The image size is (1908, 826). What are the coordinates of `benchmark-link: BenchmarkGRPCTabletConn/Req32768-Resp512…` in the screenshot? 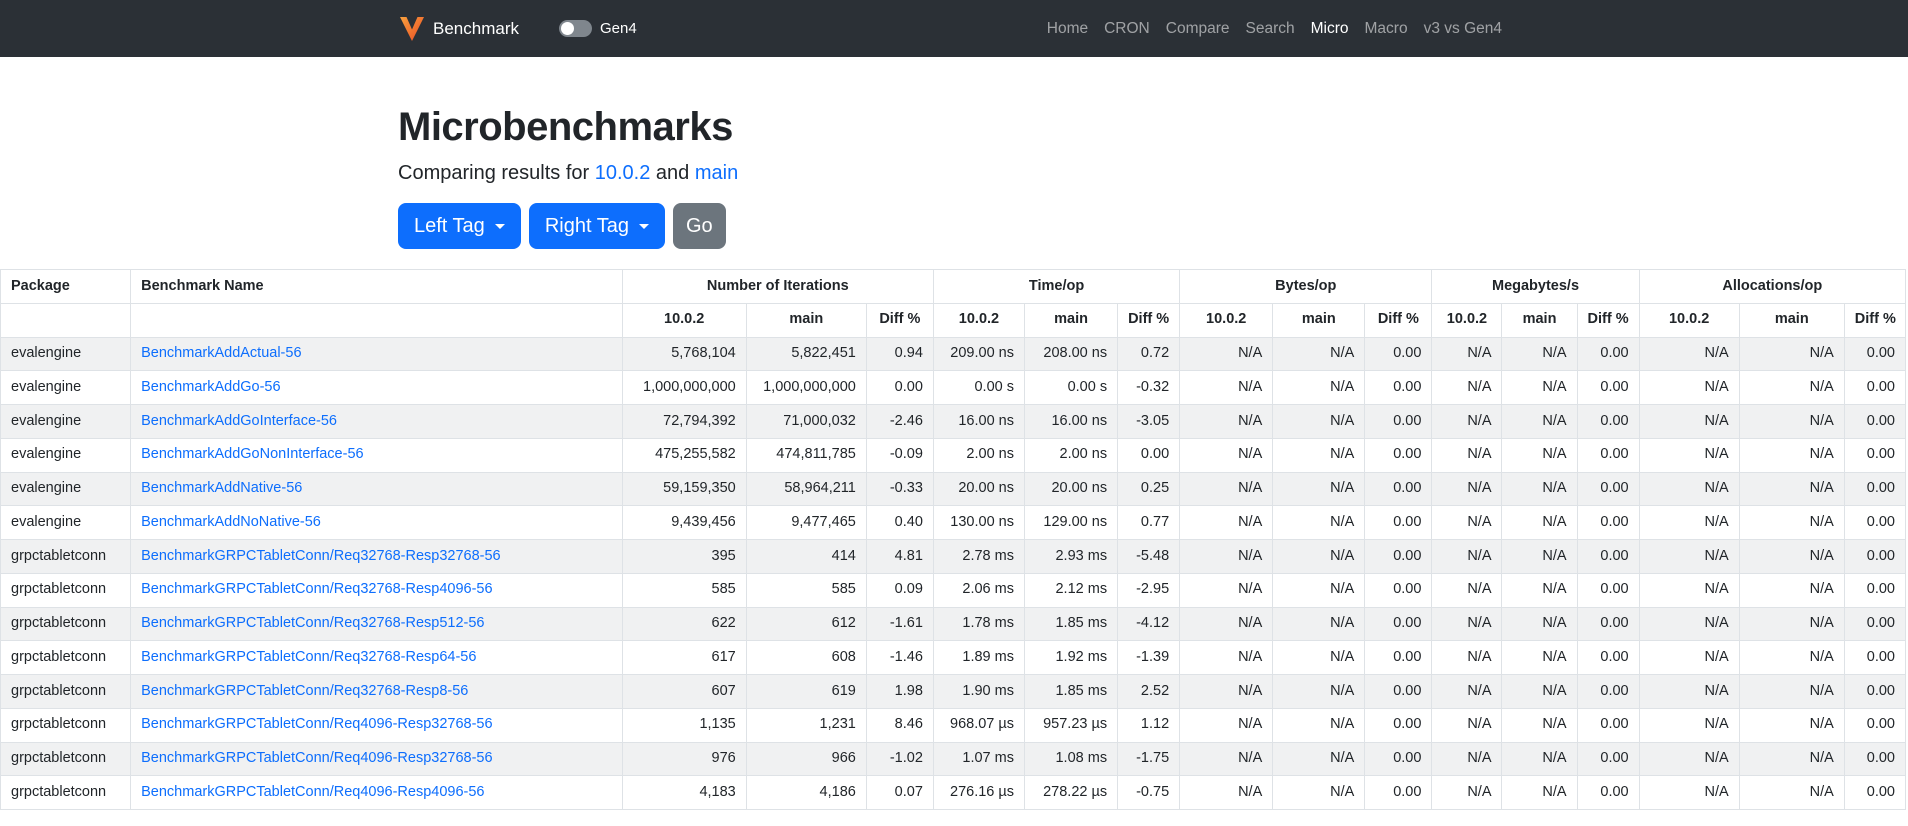 It's located at (312, 623).